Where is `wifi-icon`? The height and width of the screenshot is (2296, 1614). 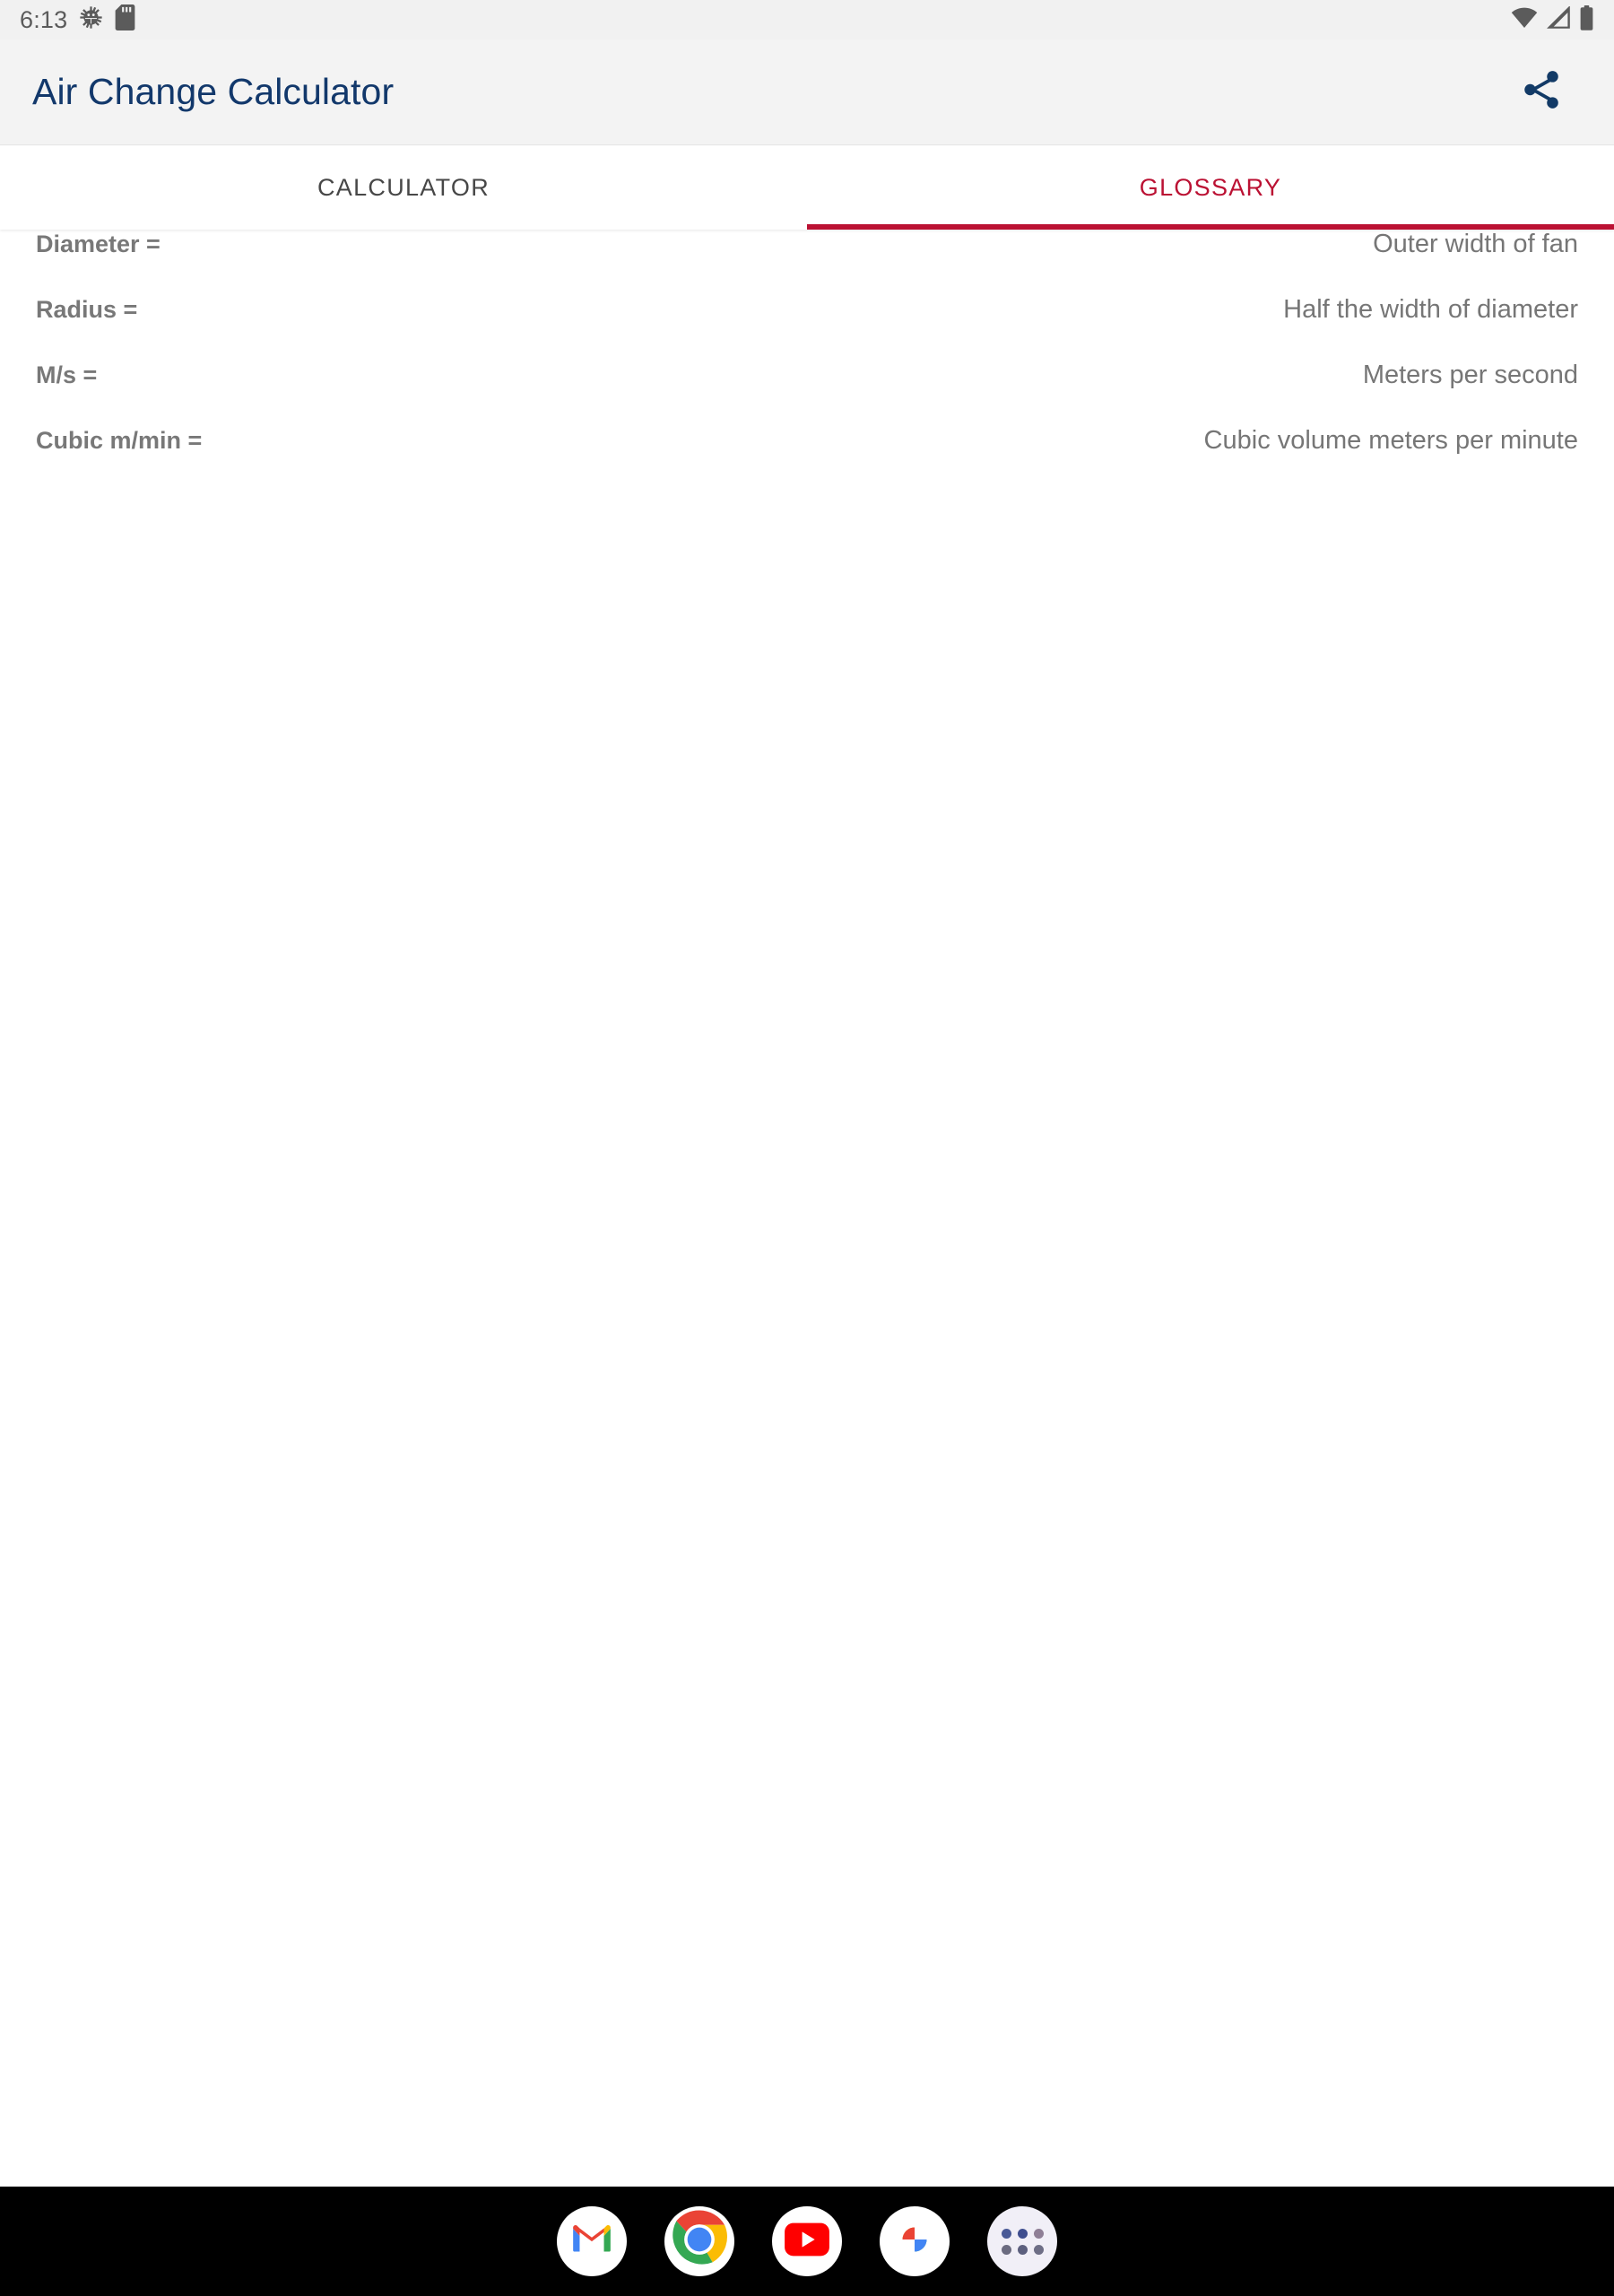 wifi-icon is located at coordinates (1524, 19).